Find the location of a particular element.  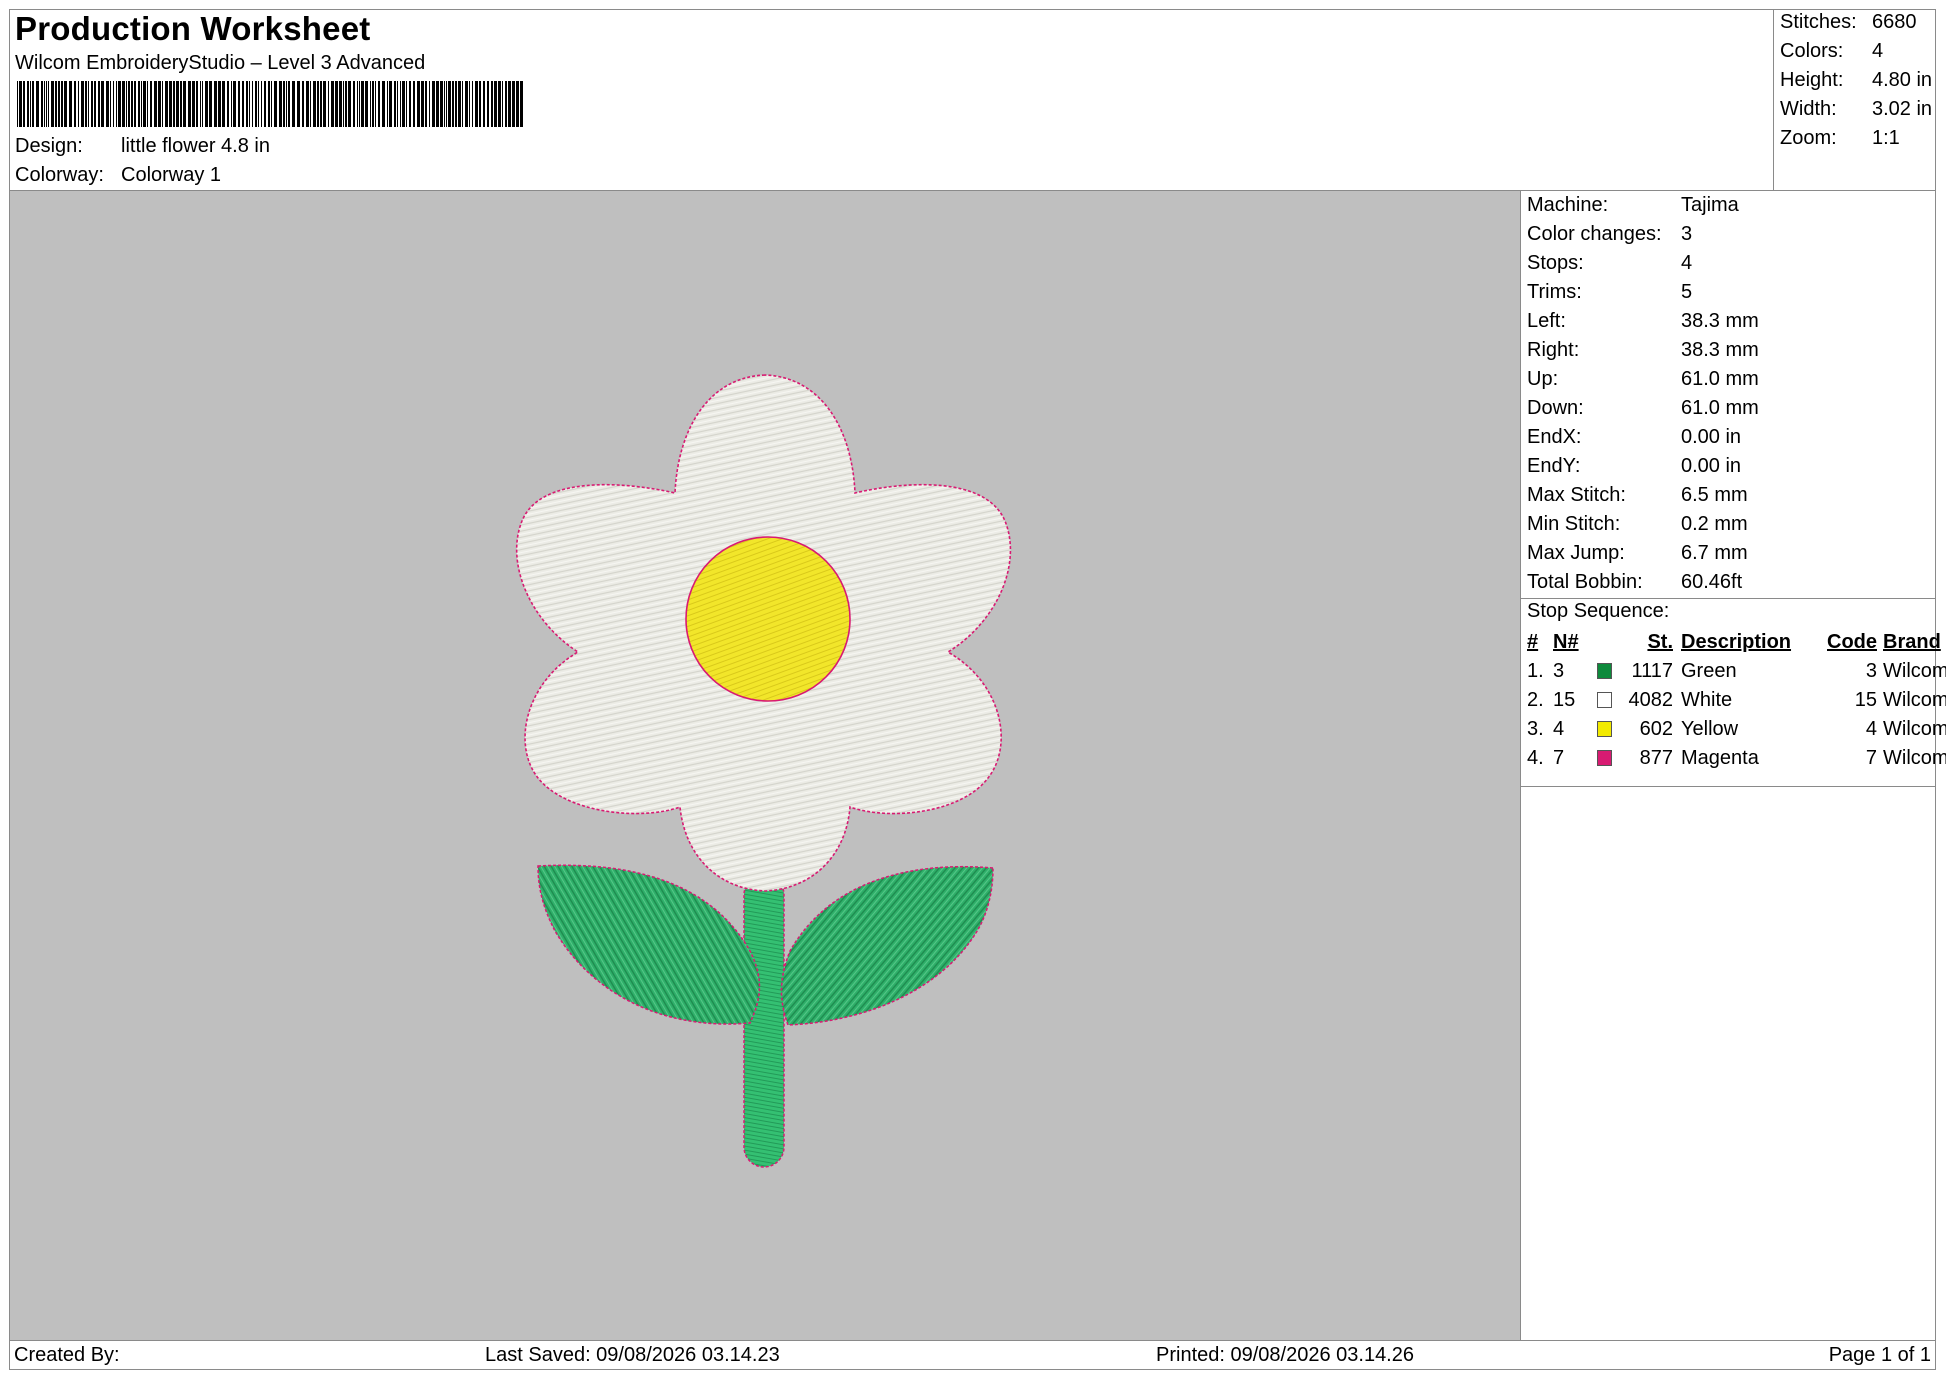

summary-value: 3.02 in is located at coordinates (1902, 109).